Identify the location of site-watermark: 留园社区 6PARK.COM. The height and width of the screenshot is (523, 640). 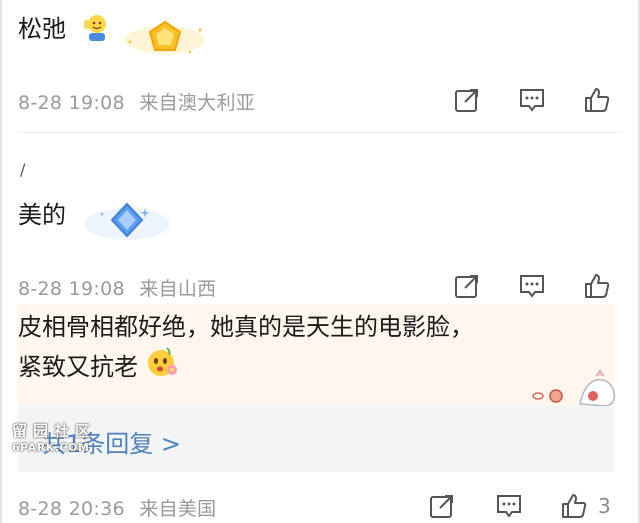
(54, 437).